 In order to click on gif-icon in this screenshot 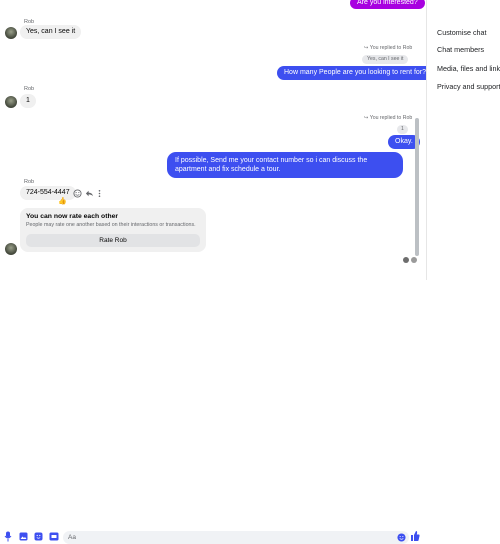, I will do `click(54, 536)`.